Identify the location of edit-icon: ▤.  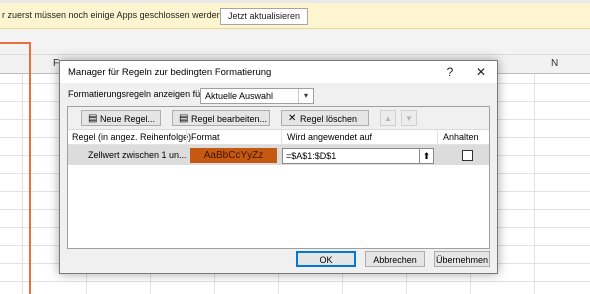
(184, 118).